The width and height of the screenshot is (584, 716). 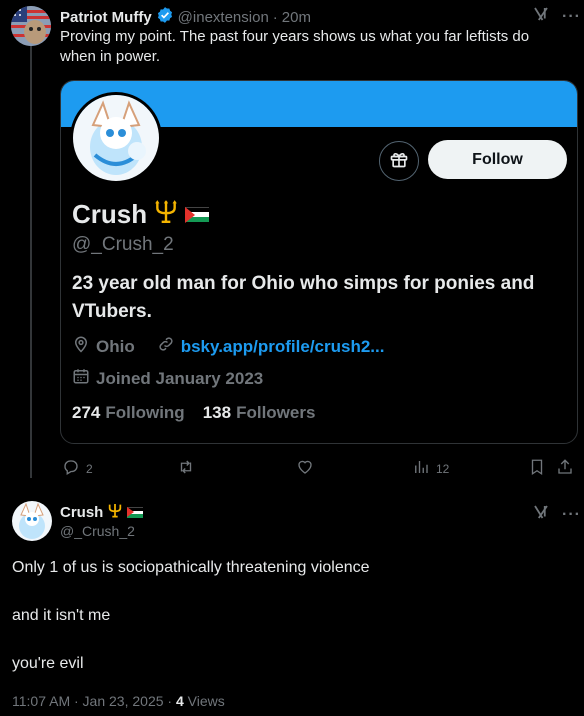 I want to click on retweet-icon, so click(x=186, y=468).